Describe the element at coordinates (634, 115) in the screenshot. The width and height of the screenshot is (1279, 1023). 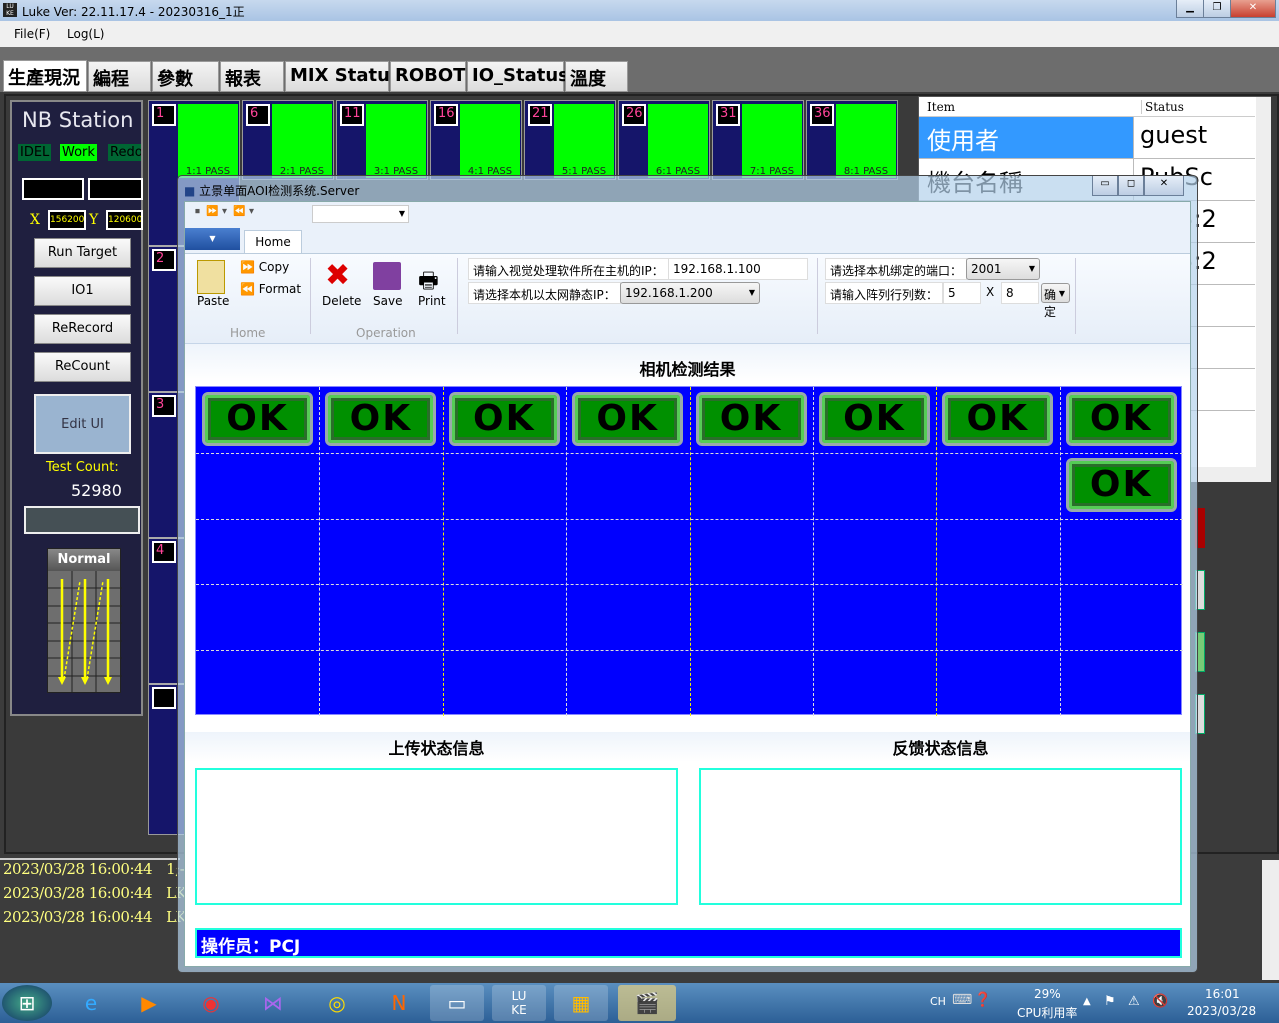
I see `station-number: 26` at that location.